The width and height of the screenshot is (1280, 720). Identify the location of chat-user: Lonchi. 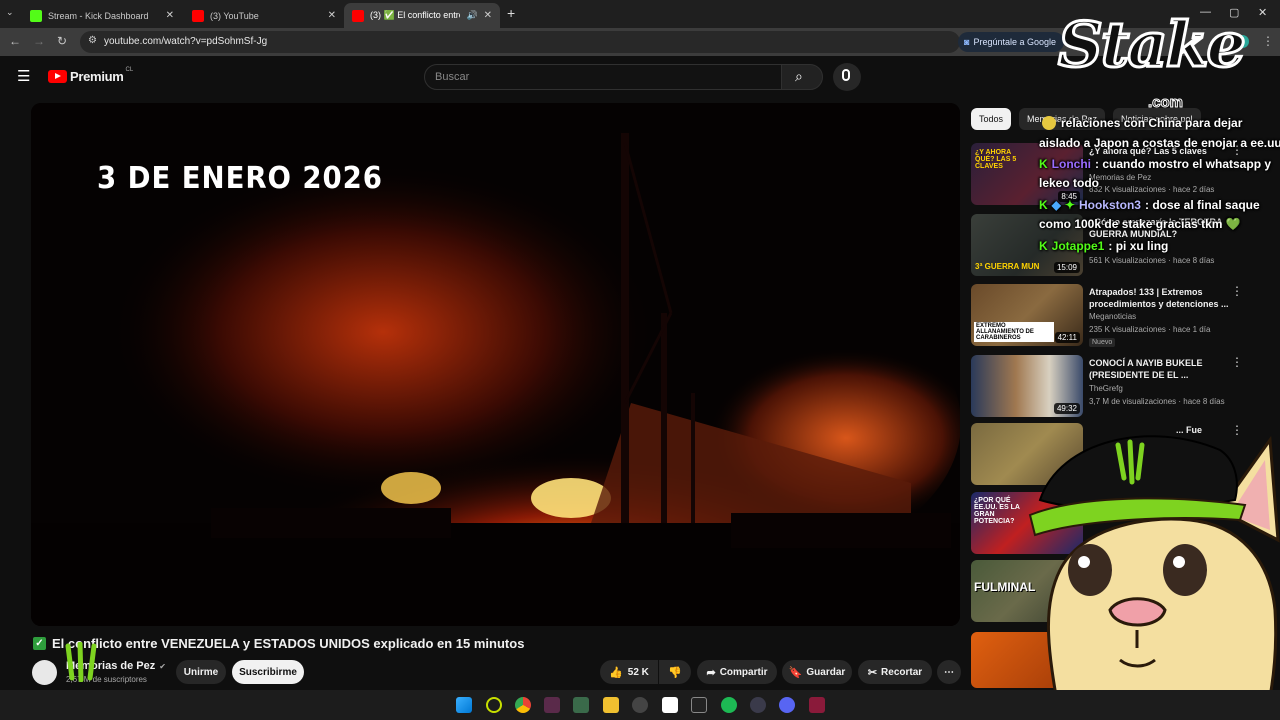
(1071, 164).